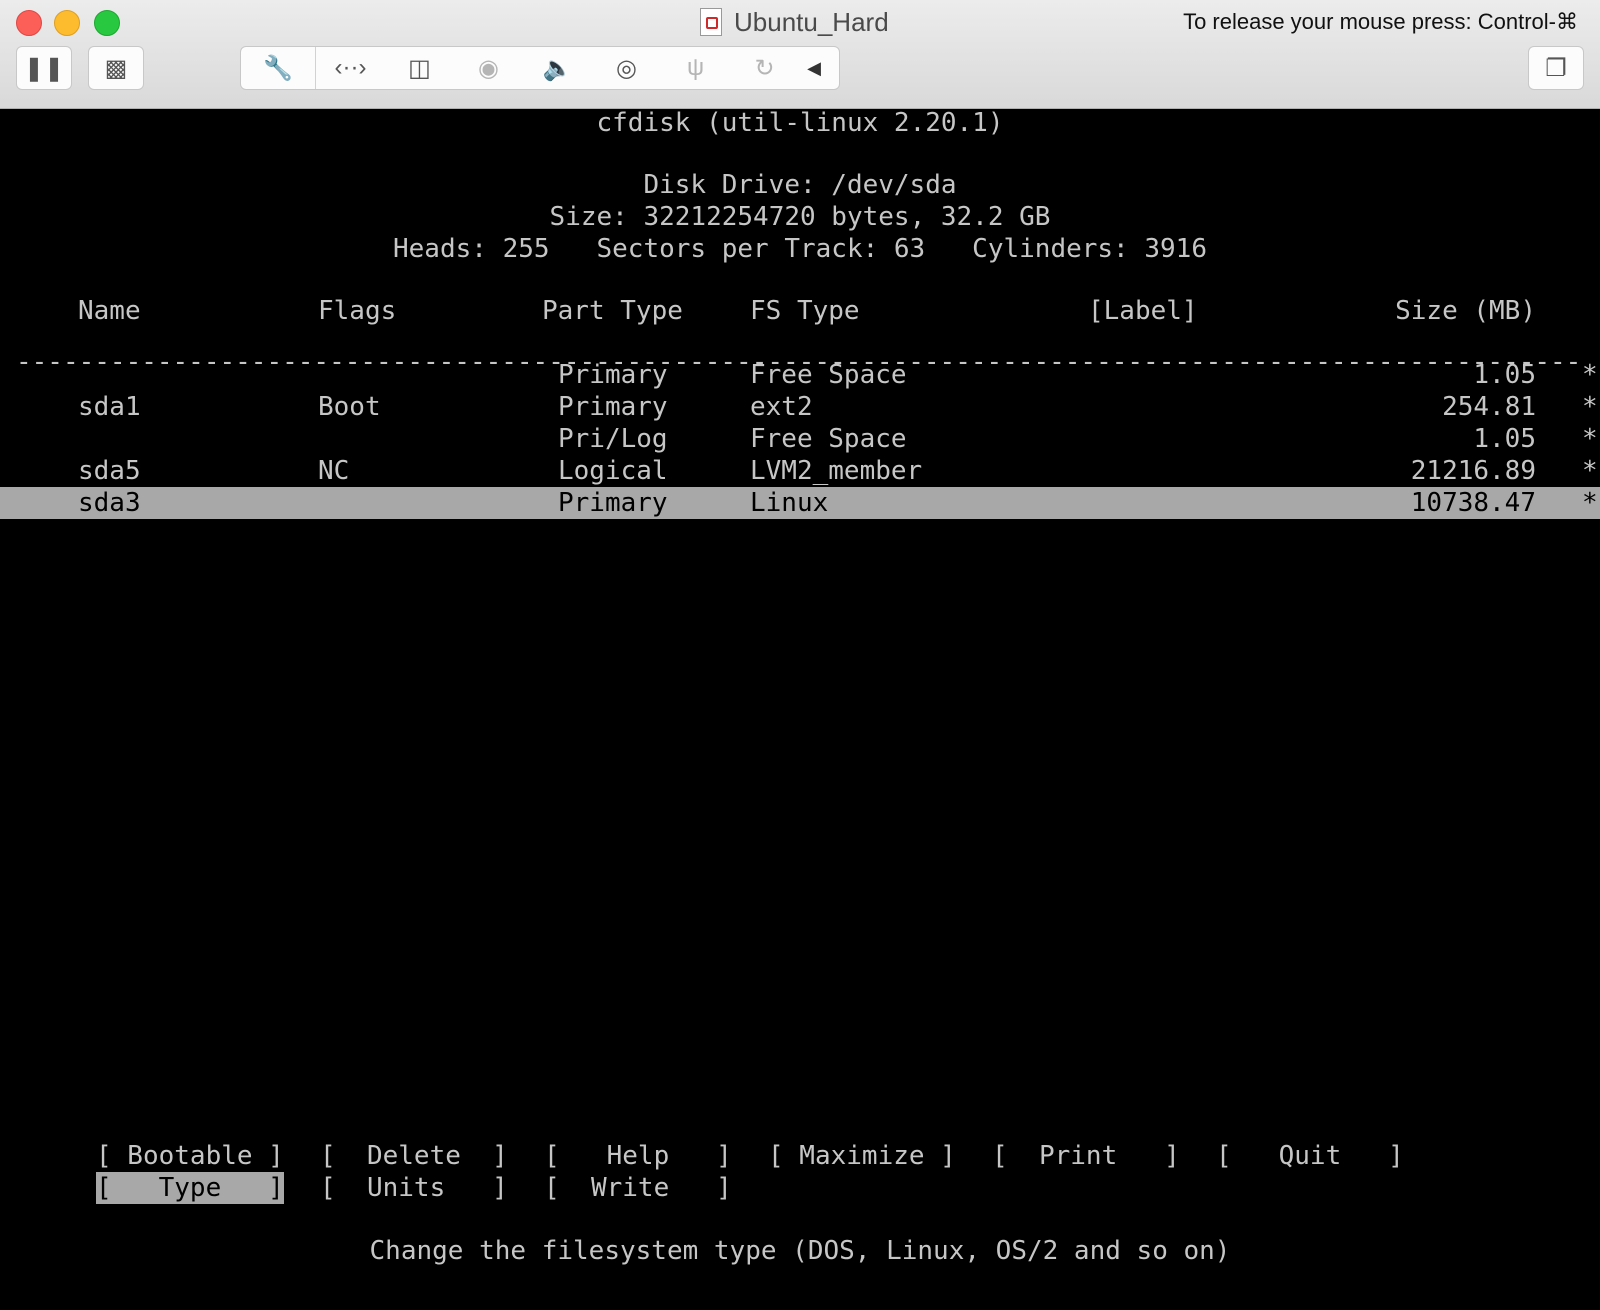  Describe the element at coordinates (109, 311) in the screenshot. I see `column-name: Name` at that location.